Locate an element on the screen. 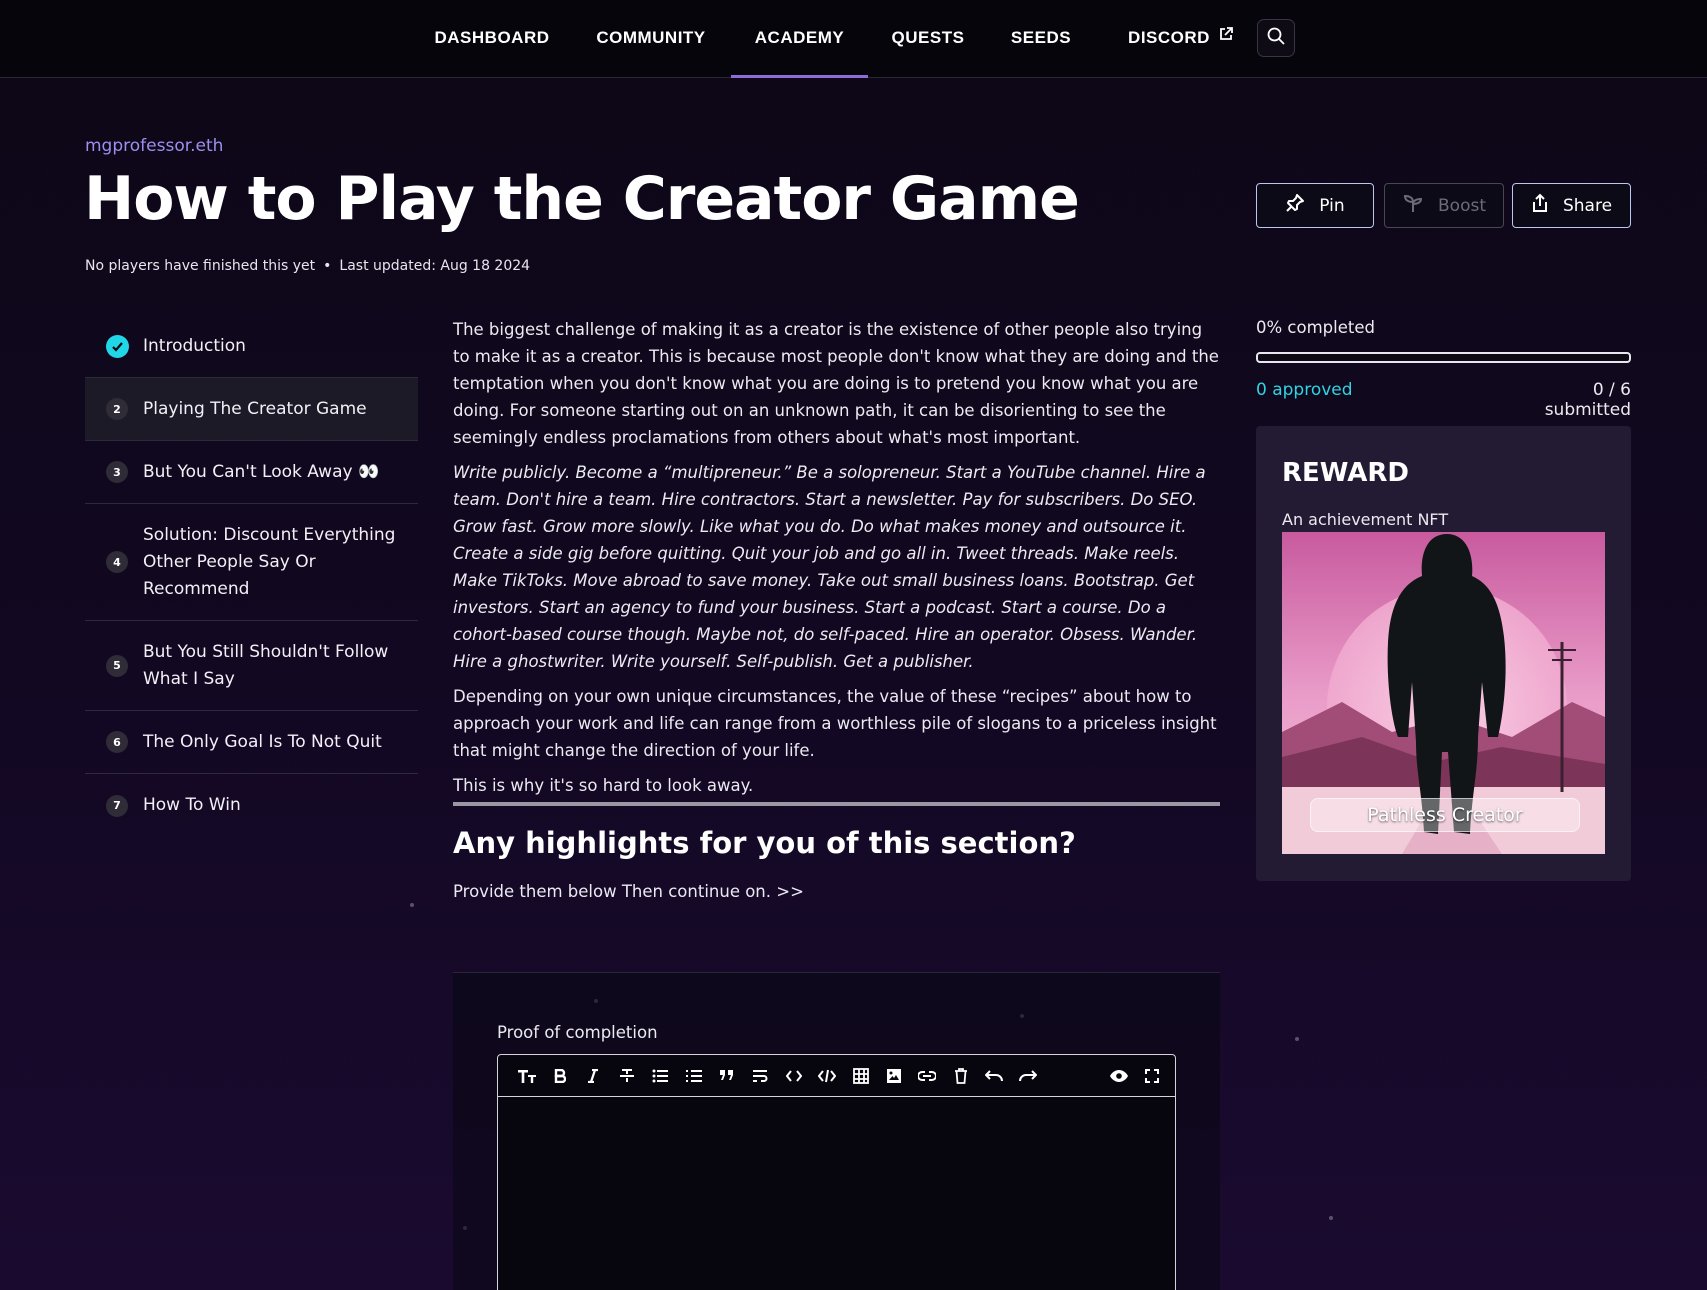  share-button: Share is located at coordinates (1571, 205).